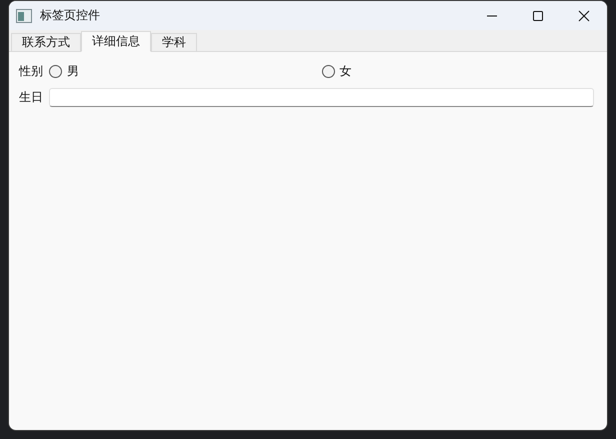 The image size is (616, 439). What do you see at coordinates (31, 71) in the screenshot?
I see `gender-label: 性别` at bounding box center [31, 71].